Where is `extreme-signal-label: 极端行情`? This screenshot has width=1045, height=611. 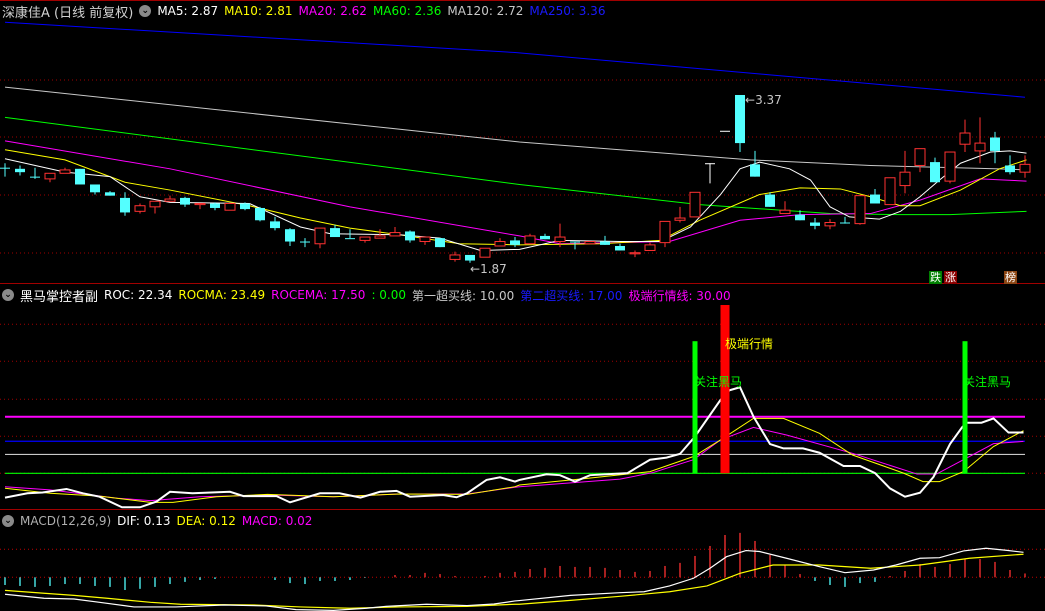
extreme-signal-label: 极端行情 is located at coordinates (749, 344).